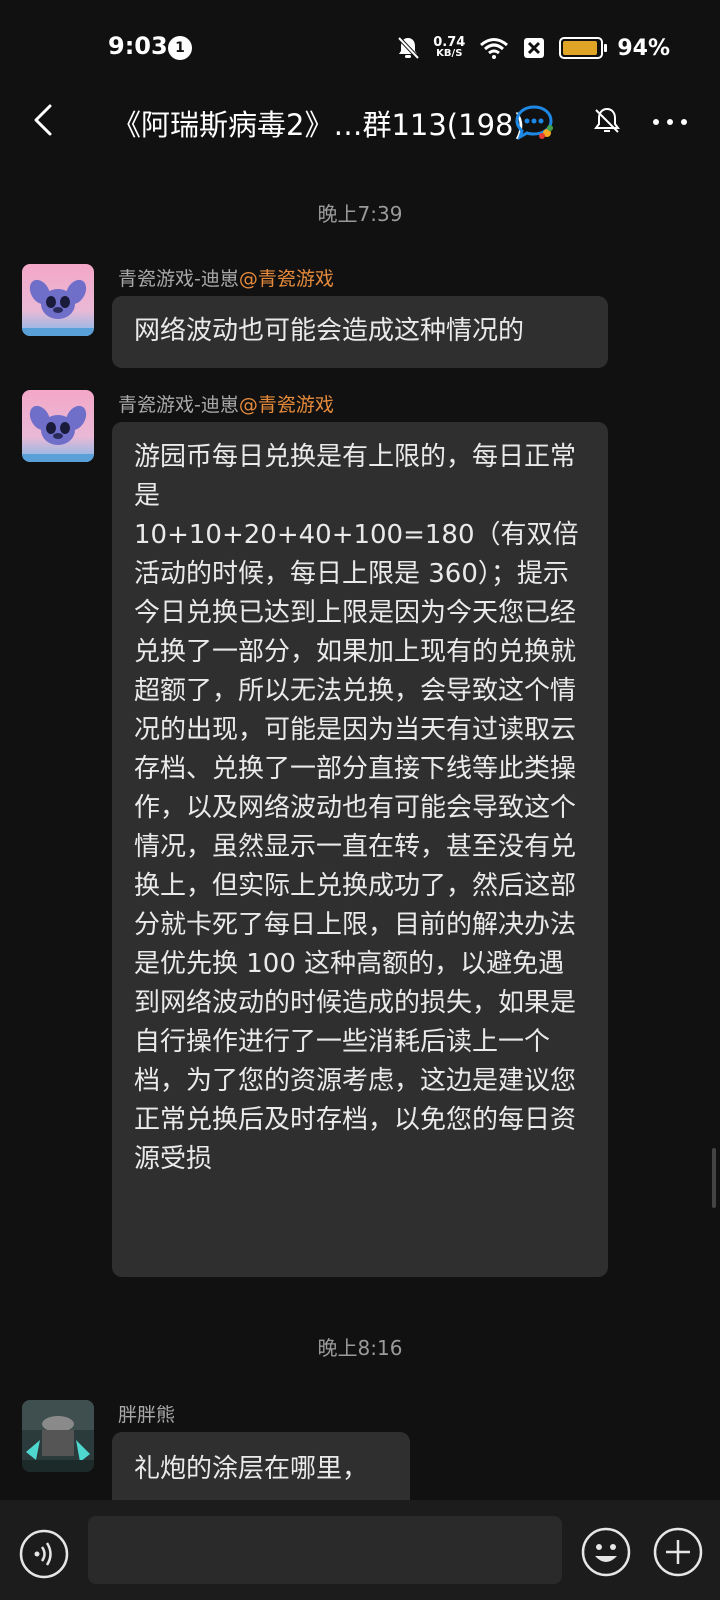 The width and height of the screenshot is (720, 1600). I want to click on battery-fill, so click(580, 48).